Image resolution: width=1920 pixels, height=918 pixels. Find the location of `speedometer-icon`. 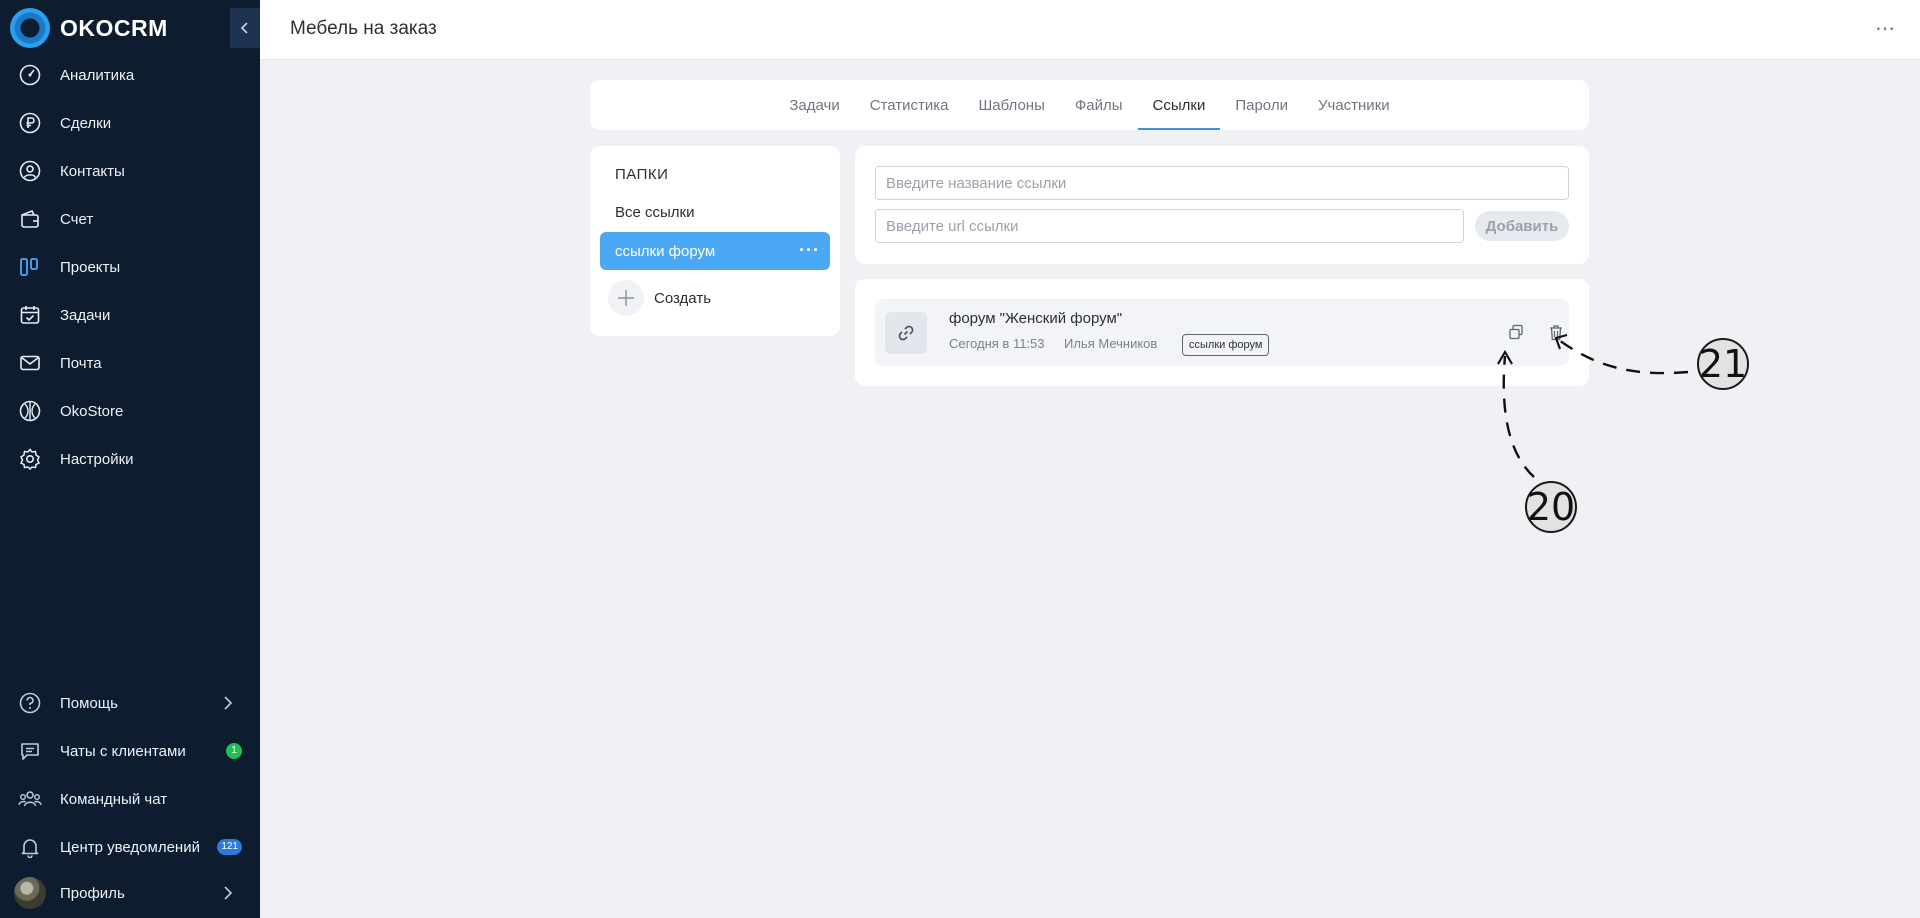

speedometer-icon is located at coordinates (30, 75).